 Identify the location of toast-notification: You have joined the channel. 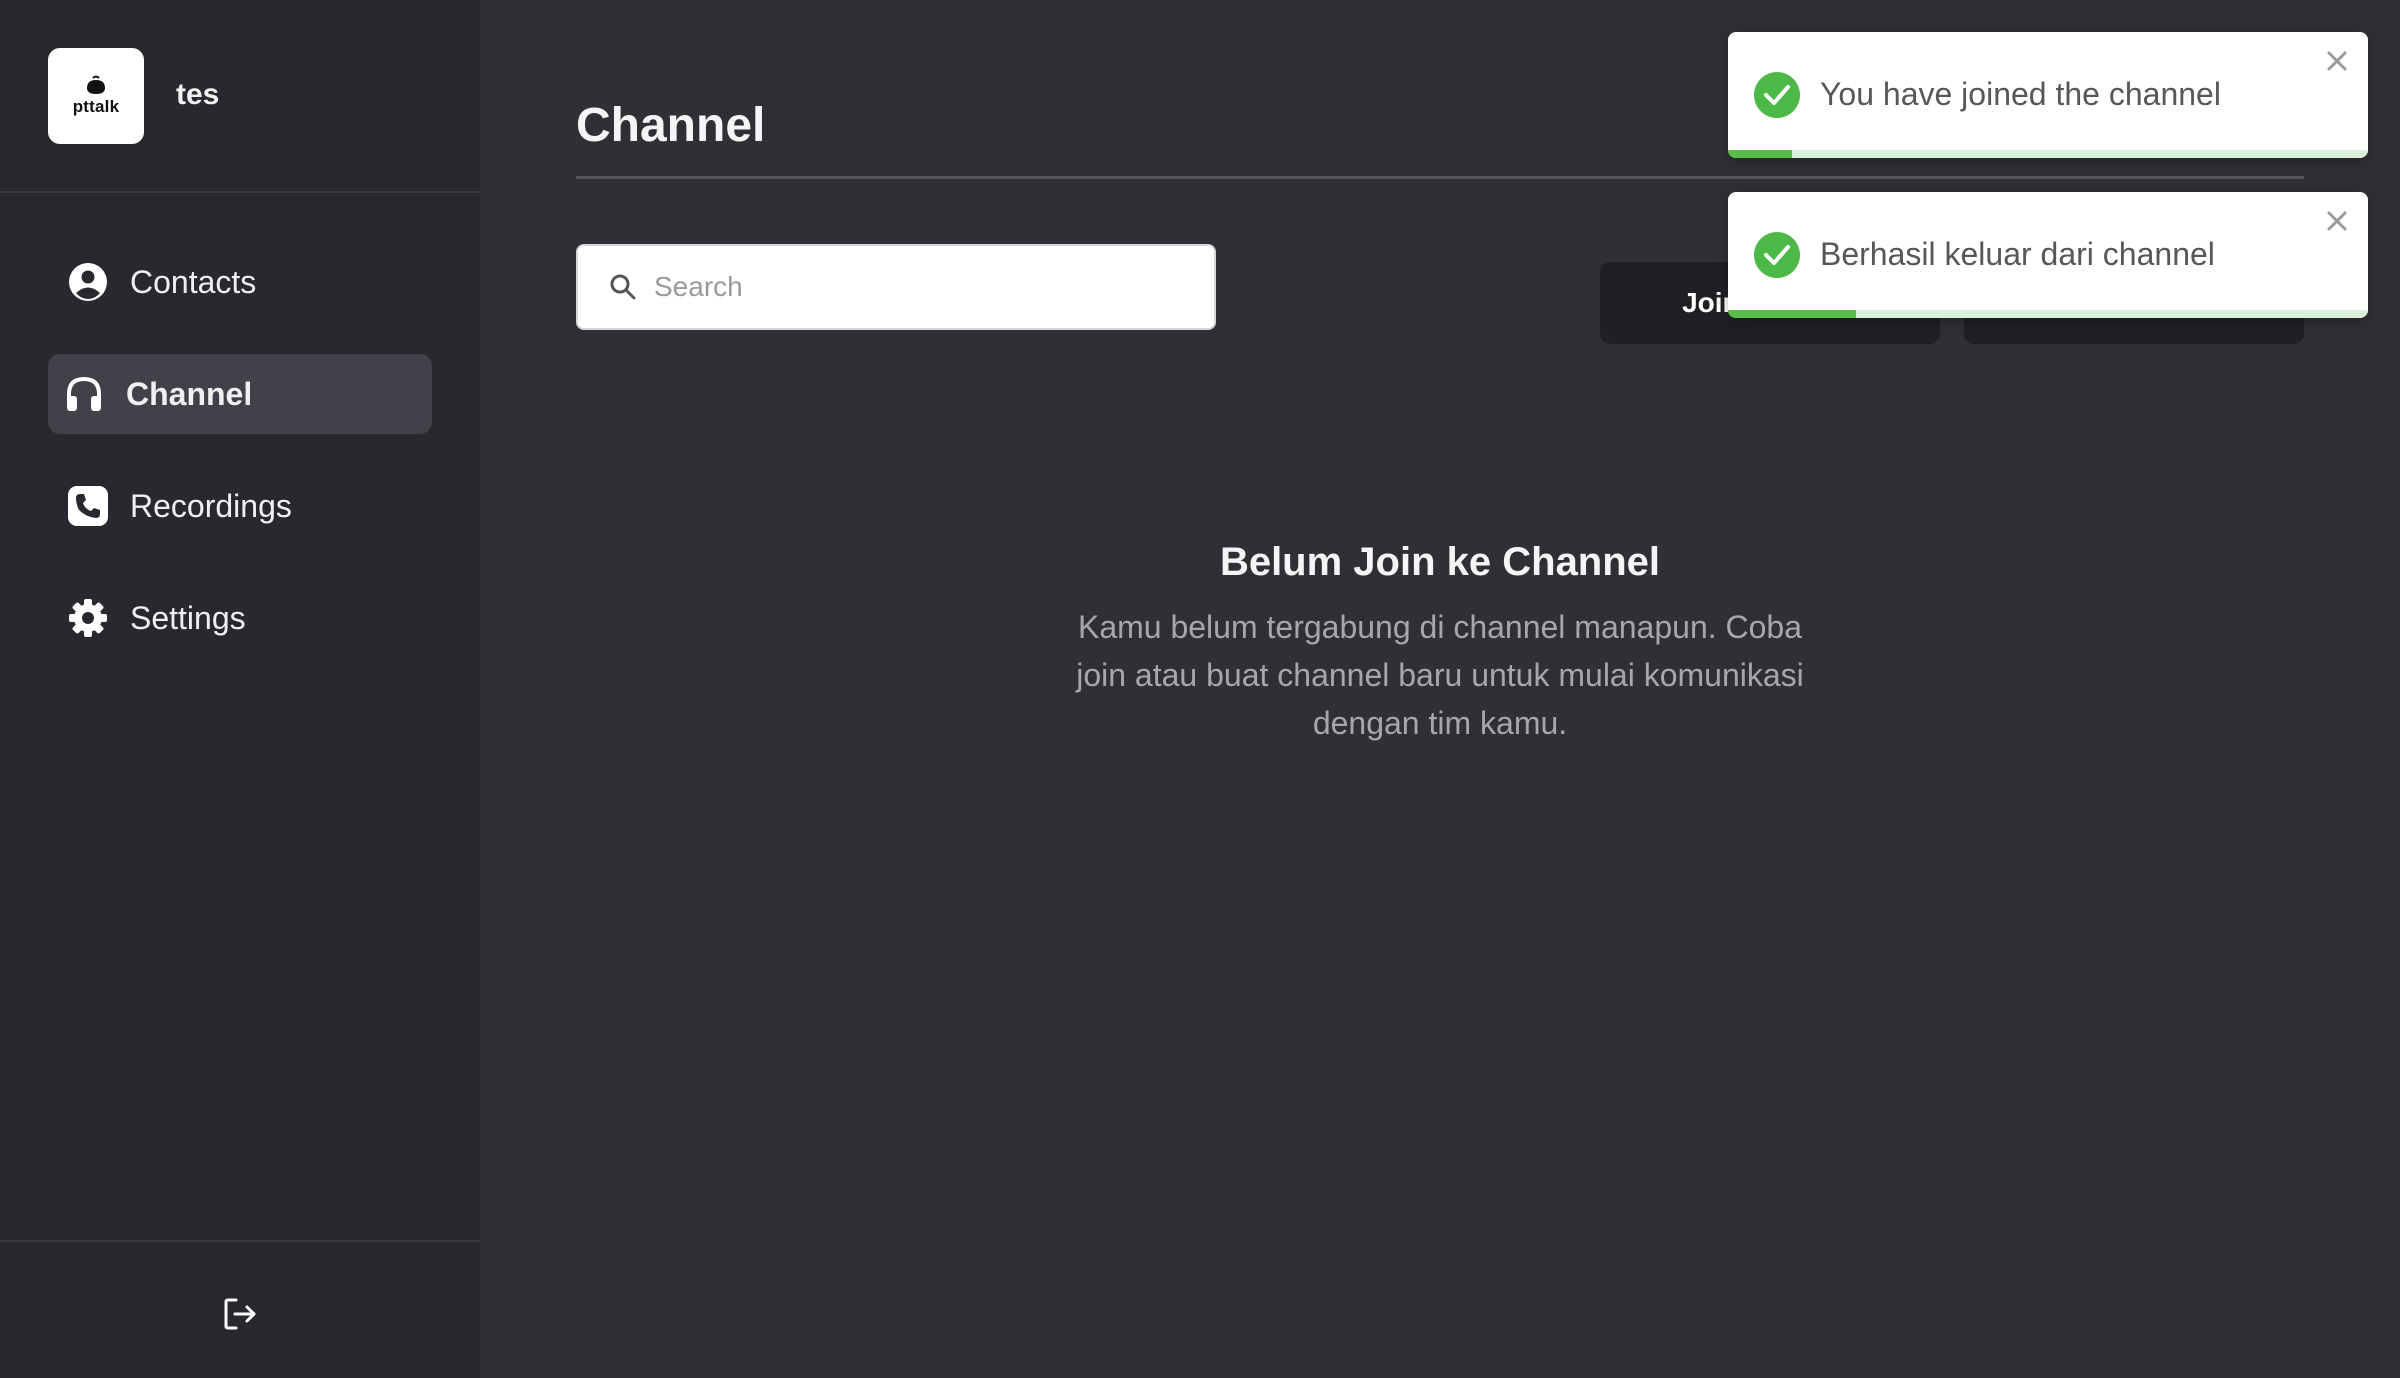
(2048, 95).